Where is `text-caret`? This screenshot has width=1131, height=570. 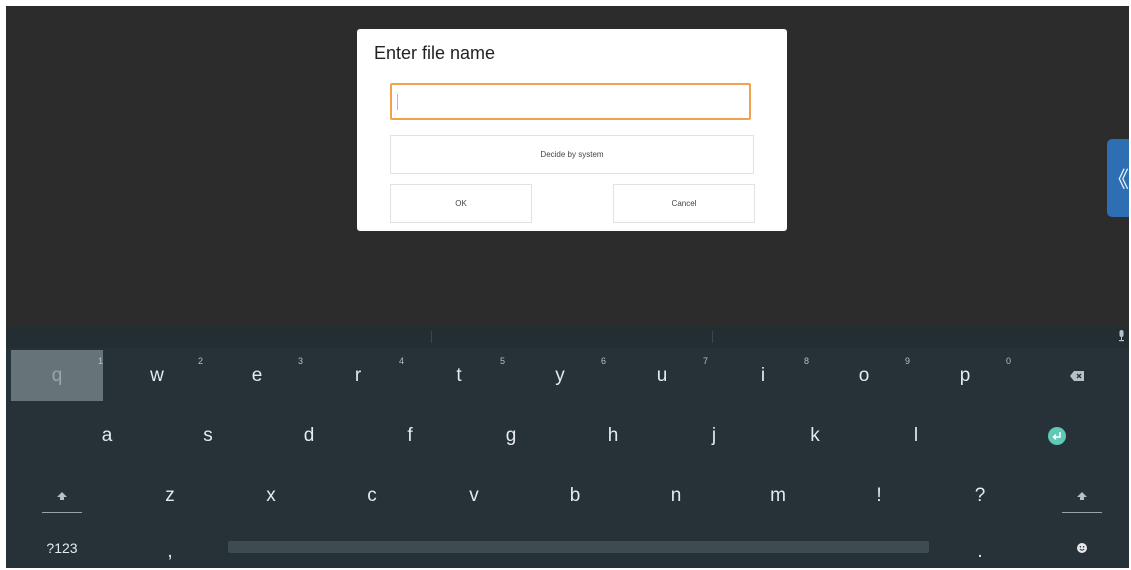
text-caret is located at coordinates (397, 102).